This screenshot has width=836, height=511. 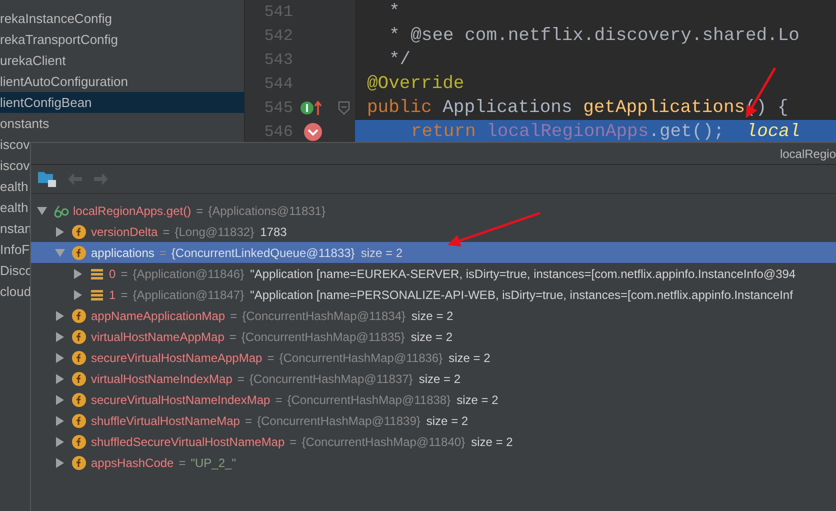 I want to click on project-tree-item: rekaInstanceConfig, so click(x=122, y=18).